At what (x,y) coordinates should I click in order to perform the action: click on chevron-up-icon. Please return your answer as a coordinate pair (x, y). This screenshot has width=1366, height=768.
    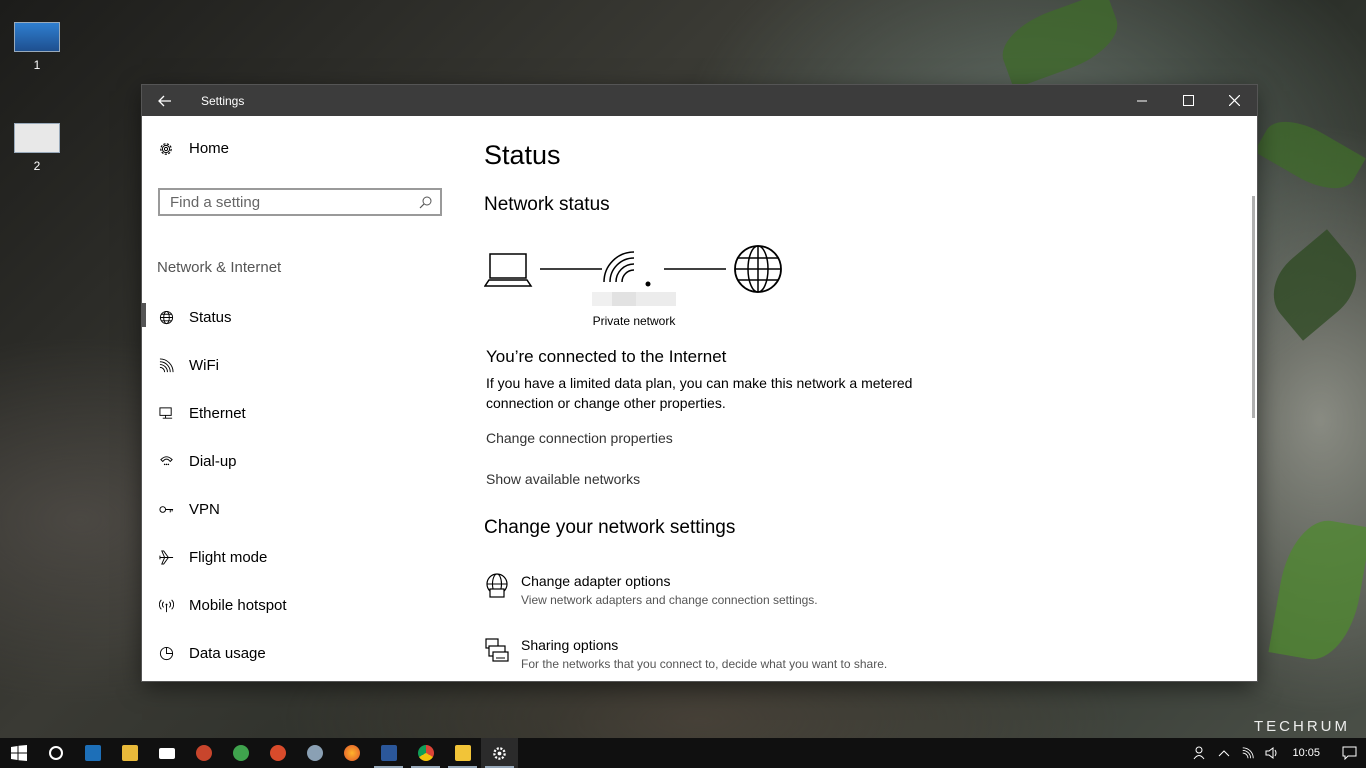
    Looking at the image, I should click on (1224, 753).